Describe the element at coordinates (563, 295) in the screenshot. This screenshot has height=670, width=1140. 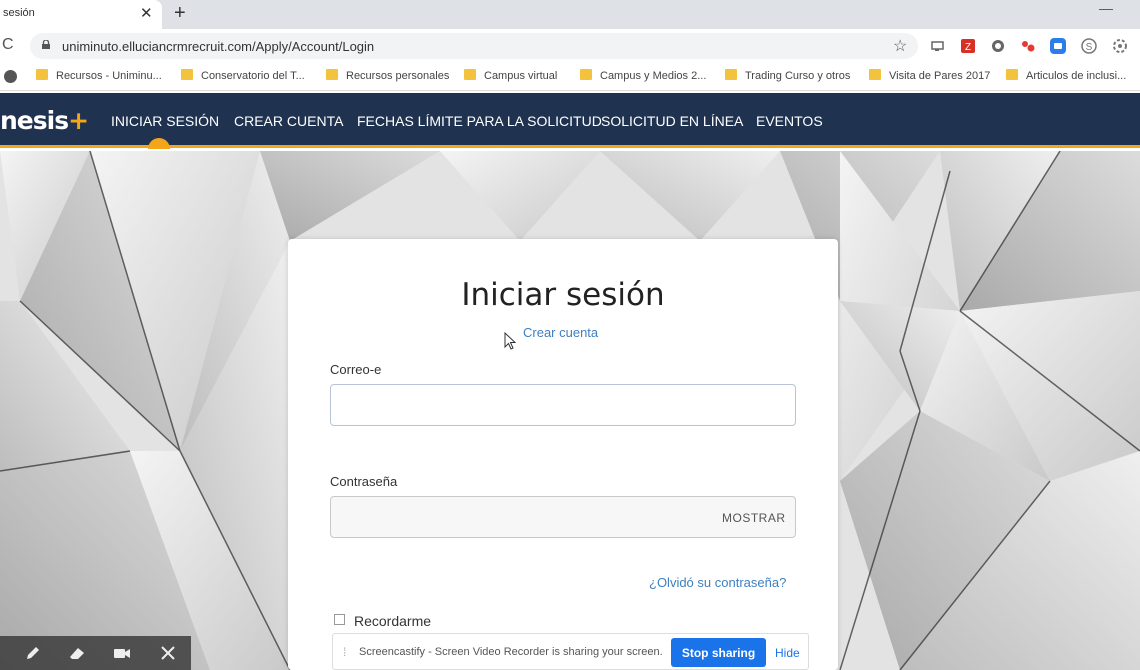
I see `page-title: Iniciar sesión` at that location.